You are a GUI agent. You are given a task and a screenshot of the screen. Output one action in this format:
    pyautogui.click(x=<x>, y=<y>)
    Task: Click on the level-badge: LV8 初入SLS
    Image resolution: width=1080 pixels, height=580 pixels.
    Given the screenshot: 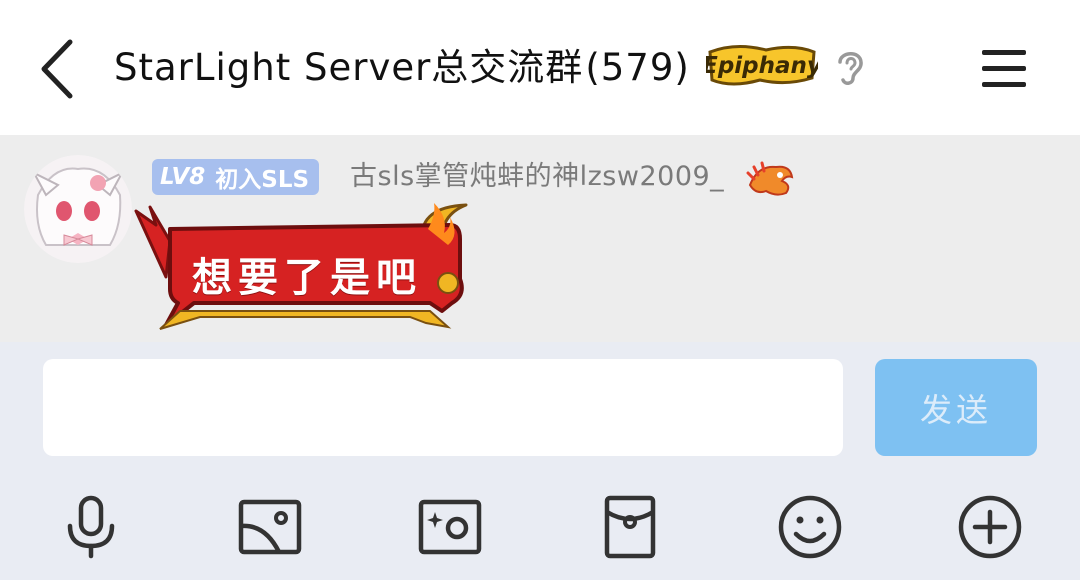 What is the action you would take?
    pyautogui.click(x=236, y=177)
    